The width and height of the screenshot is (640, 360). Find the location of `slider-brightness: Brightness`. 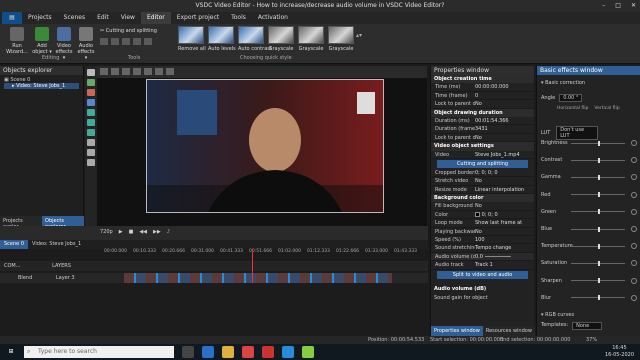

slider-brightness: Brightness is located at coordinates (589, 143).